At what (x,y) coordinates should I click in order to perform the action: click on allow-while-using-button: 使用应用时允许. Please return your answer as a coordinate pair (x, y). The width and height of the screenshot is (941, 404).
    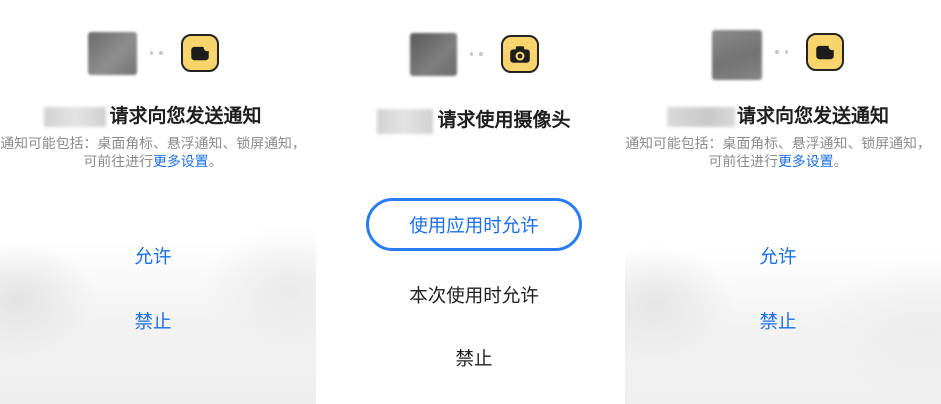
    Looking at the image, I should click on (474, 224).